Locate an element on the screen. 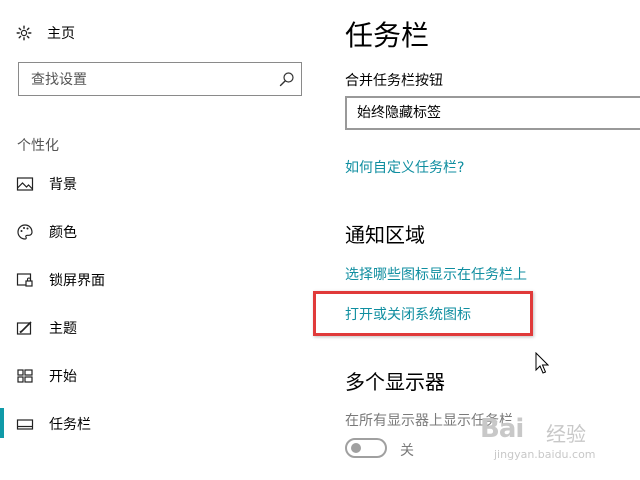 This screenshot has width=640, height=480. sidebar-item-lock-screen: 锁屏界面 is located at coordinates (160, 280).